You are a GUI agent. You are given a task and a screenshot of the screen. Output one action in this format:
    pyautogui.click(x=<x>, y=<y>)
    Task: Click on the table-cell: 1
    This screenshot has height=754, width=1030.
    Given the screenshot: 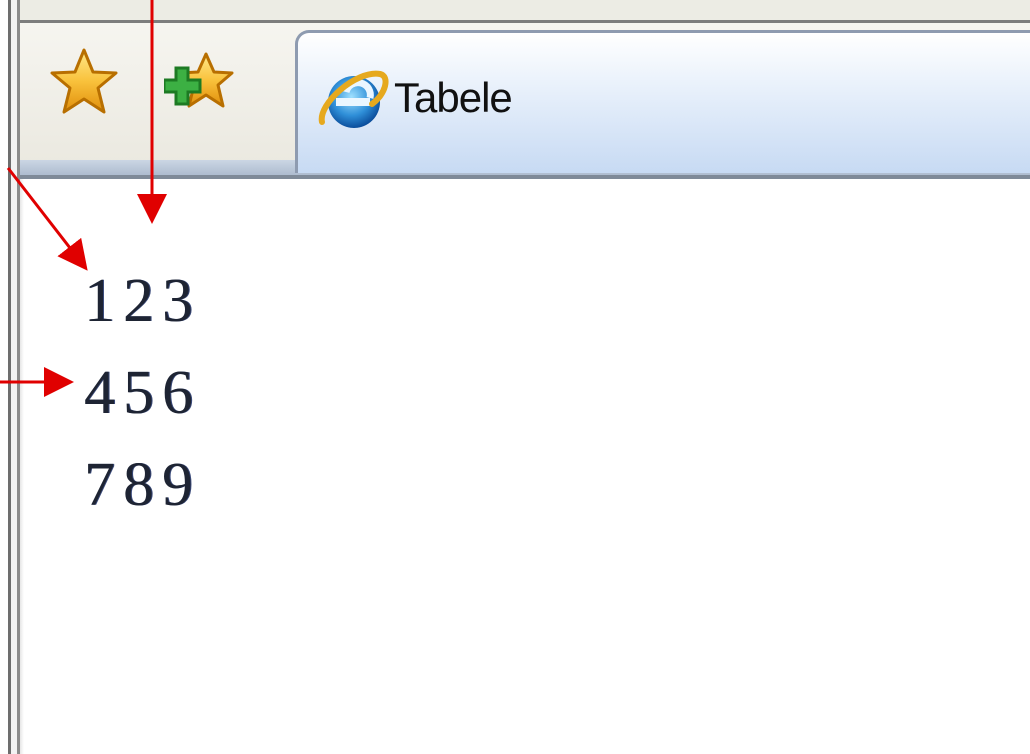 What is the action you would take?
    pyautogui.click(x=99, y=301)
    